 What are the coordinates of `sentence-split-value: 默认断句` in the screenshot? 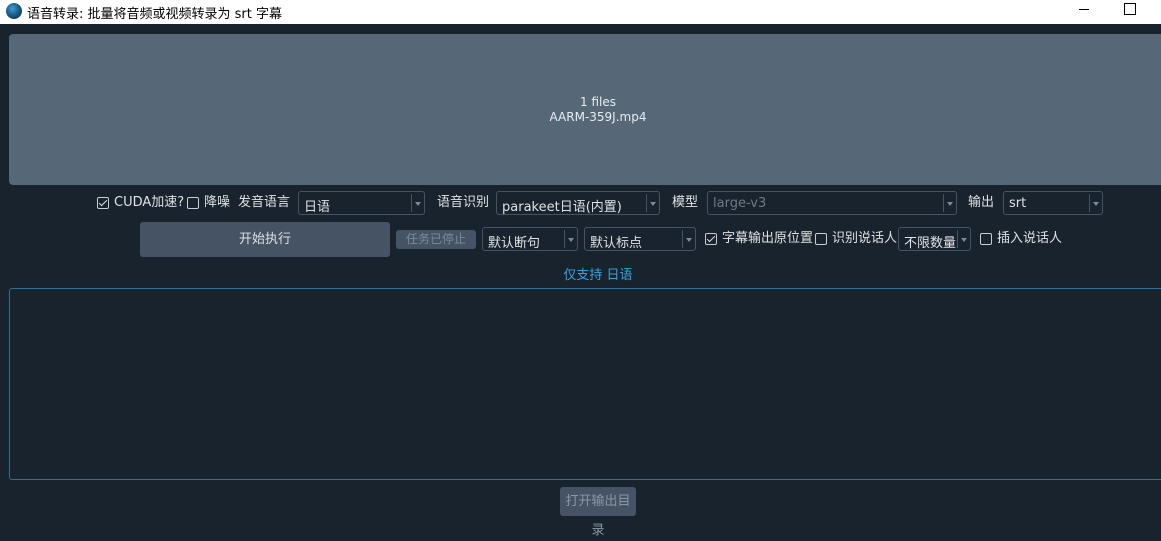 It's located at (514, 243).